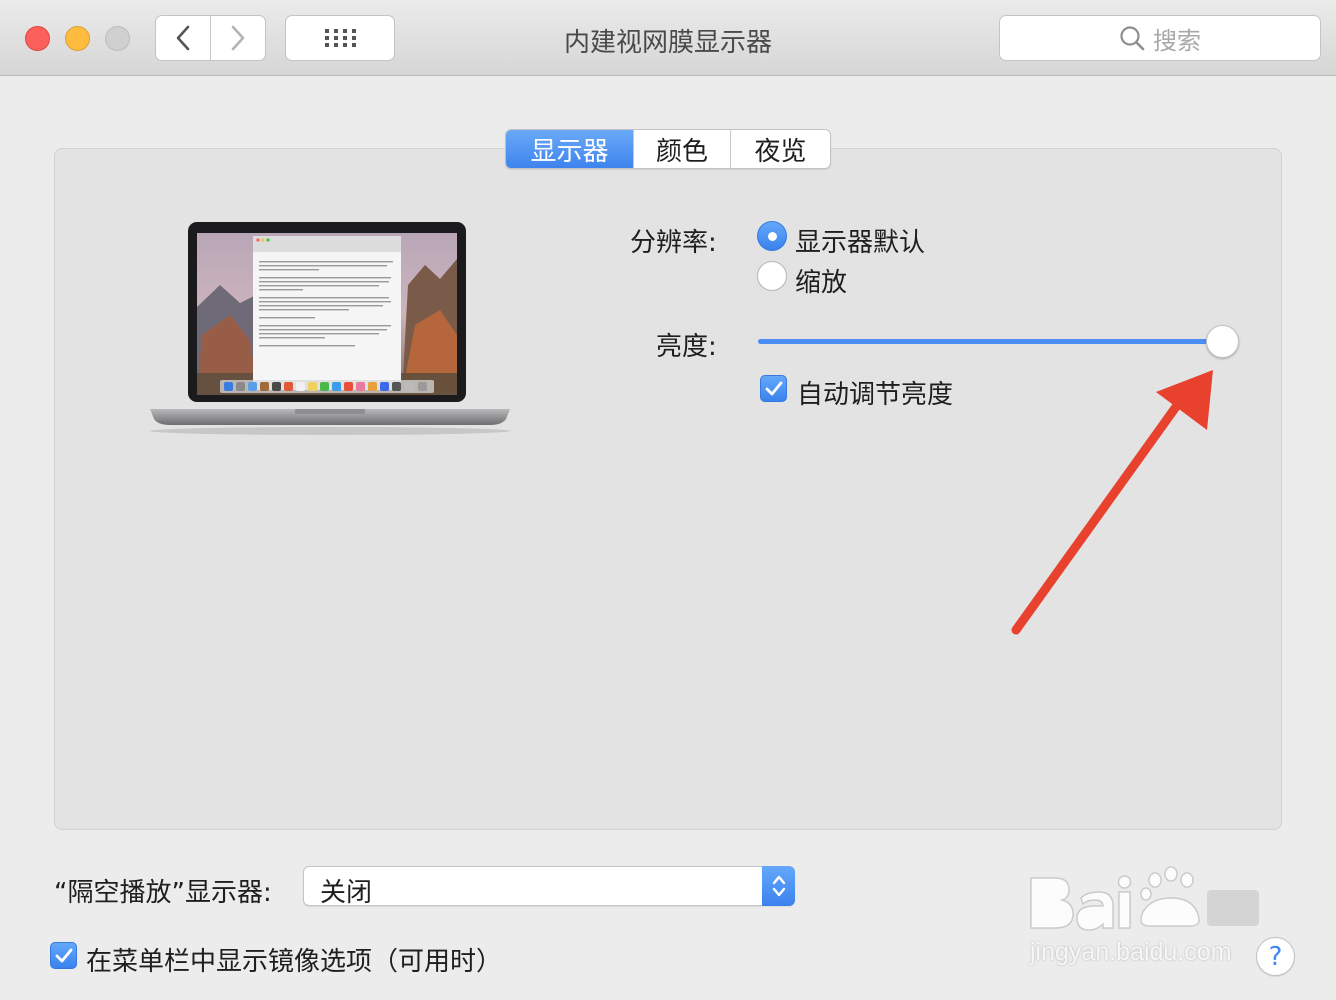  I want to click on help-button: ?, so click(1275, 956).